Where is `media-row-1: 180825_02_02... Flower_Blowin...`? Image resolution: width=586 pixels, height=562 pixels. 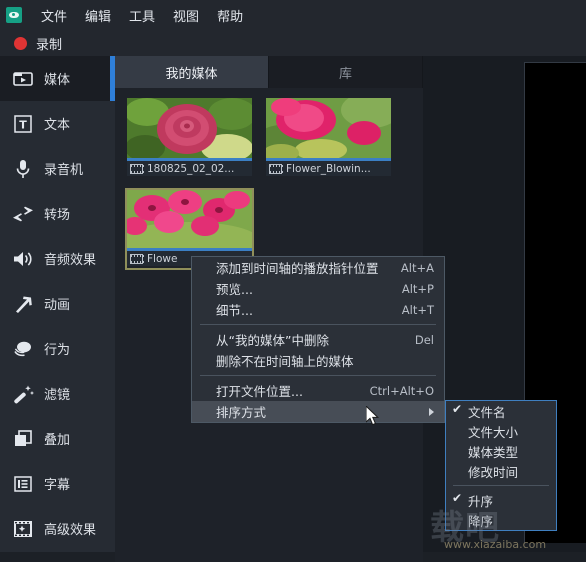
media-row-1: 180825_02_02... Flower_Blowin... is located at coordinates (275, 137).